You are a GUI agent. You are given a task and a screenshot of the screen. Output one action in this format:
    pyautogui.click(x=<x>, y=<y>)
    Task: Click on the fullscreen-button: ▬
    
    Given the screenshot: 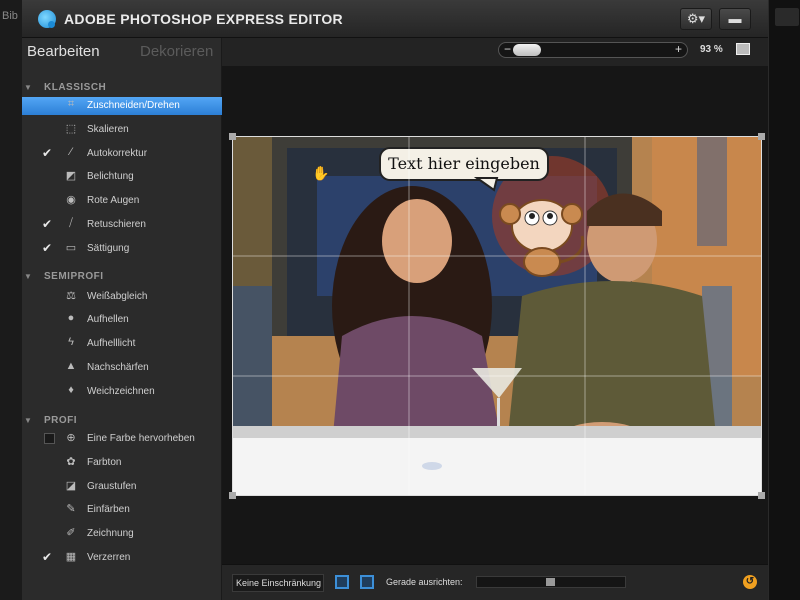 What is the action you would take?
    pyautogui.click(x=735, y=19)
    